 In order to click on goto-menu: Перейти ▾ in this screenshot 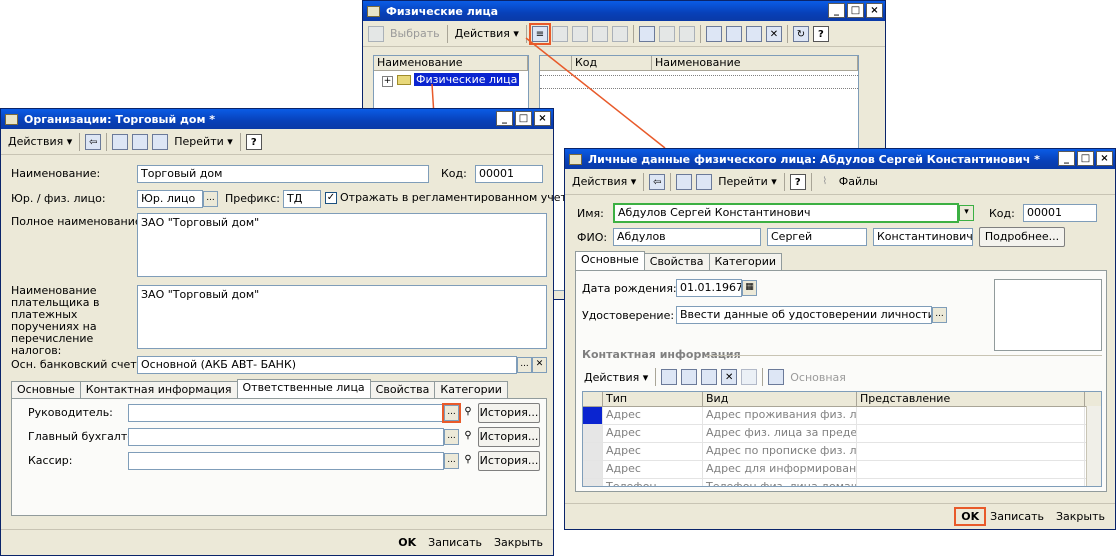, I will do `click(747, 182)`.